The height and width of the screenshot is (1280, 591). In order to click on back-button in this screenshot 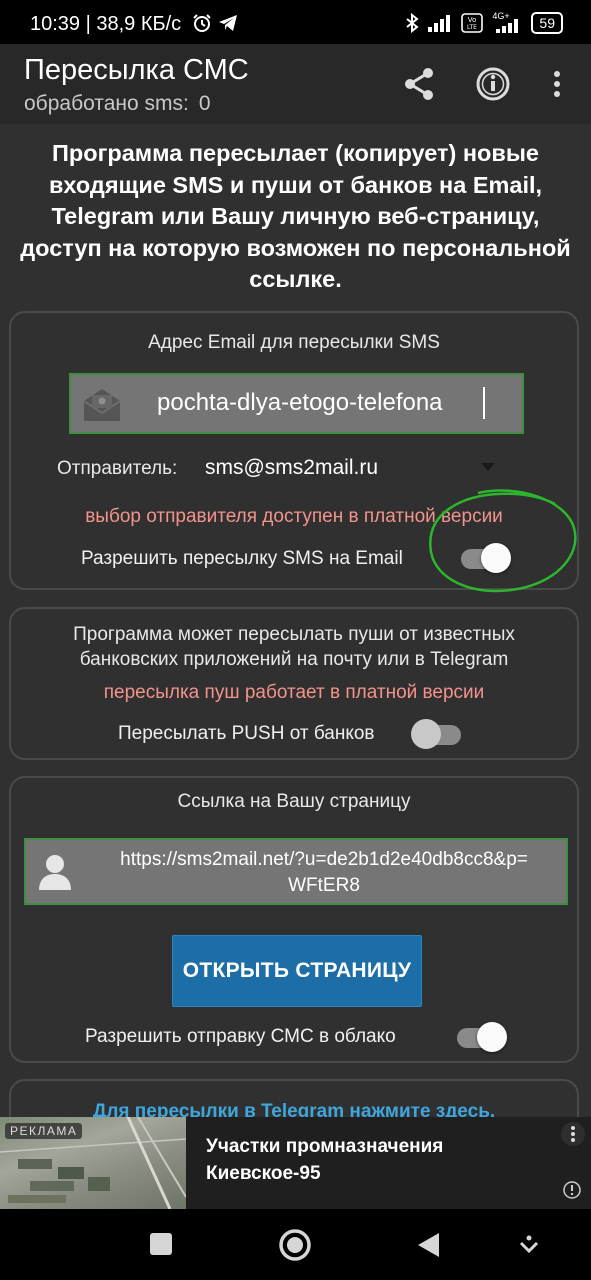, I will do `click(428, 1245)`.